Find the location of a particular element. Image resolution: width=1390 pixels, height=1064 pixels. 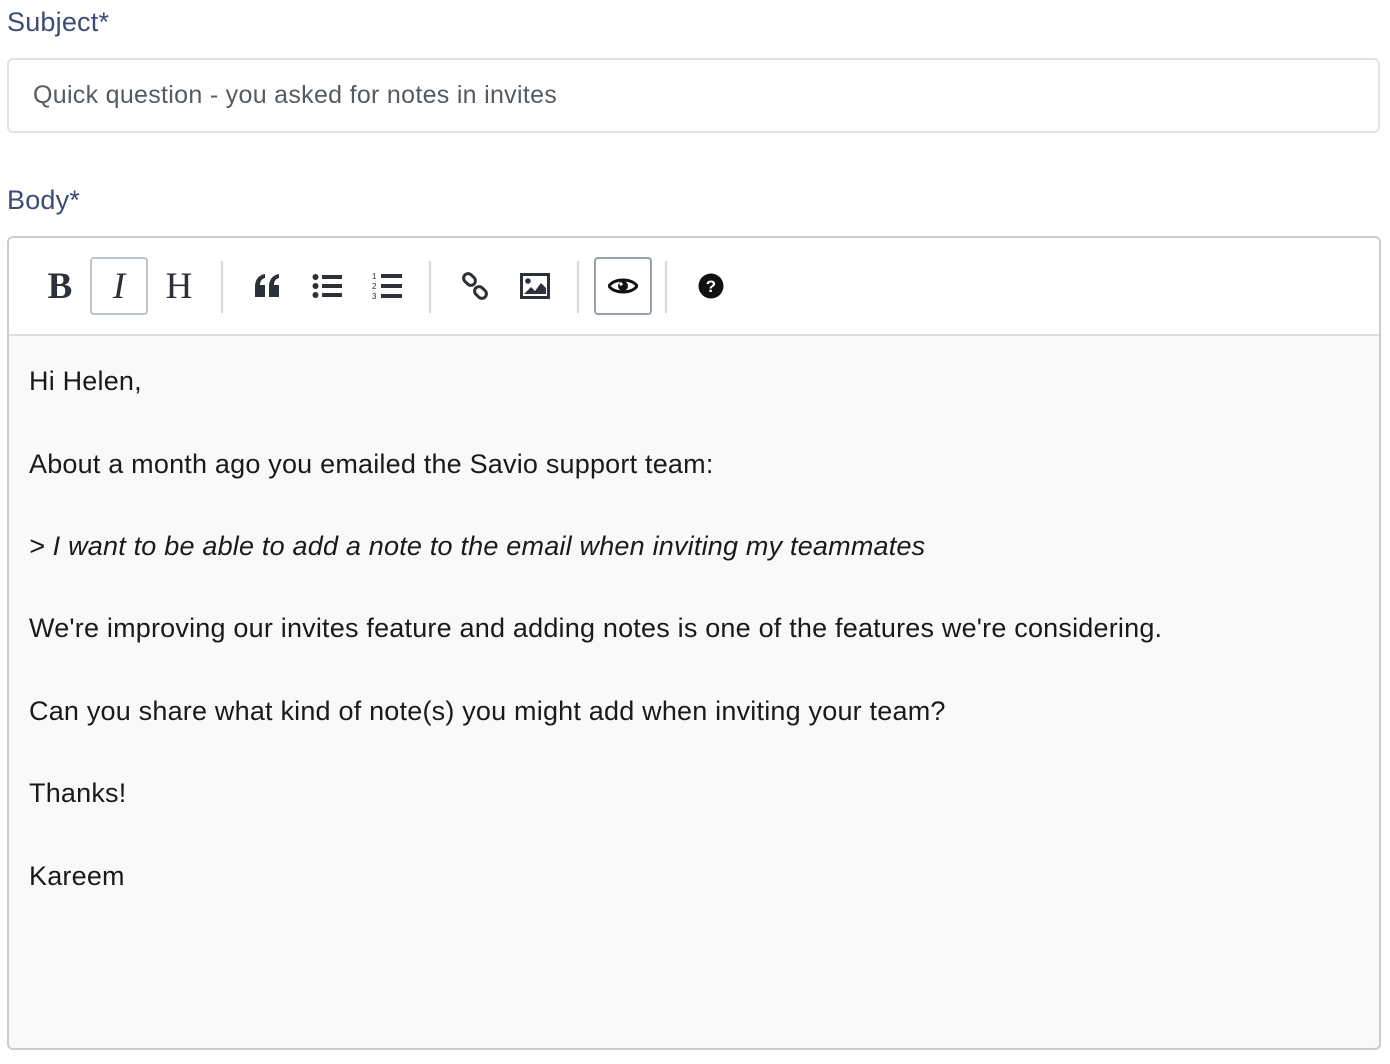

body-line-thanks: Thanks! is located at coordinates (78, 793).